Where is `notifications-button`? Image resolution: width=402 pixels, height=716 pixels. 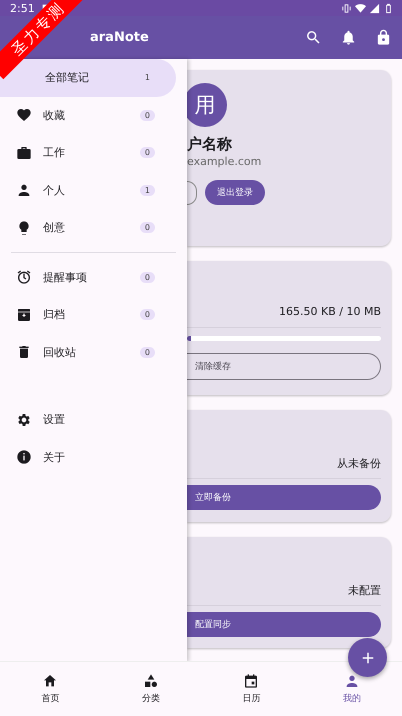 notifications-button is located at coordinates (348, 37).